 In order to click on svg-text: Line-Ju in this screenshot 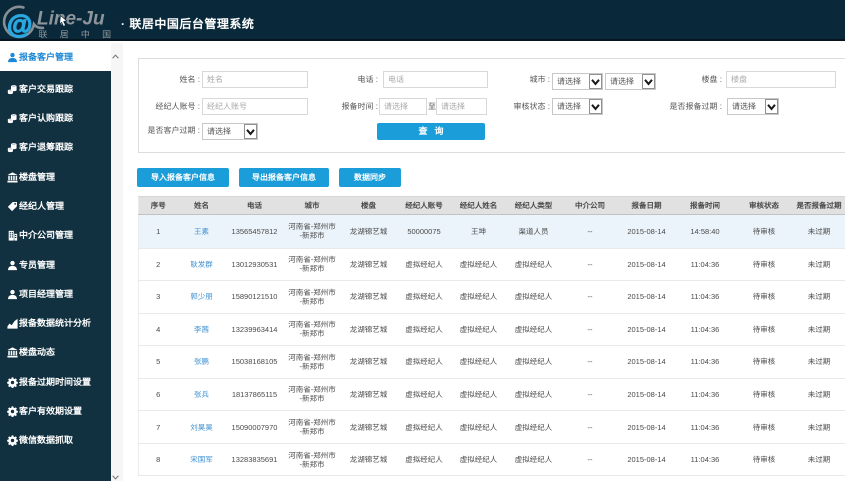, I will do `click(71, 19)`.